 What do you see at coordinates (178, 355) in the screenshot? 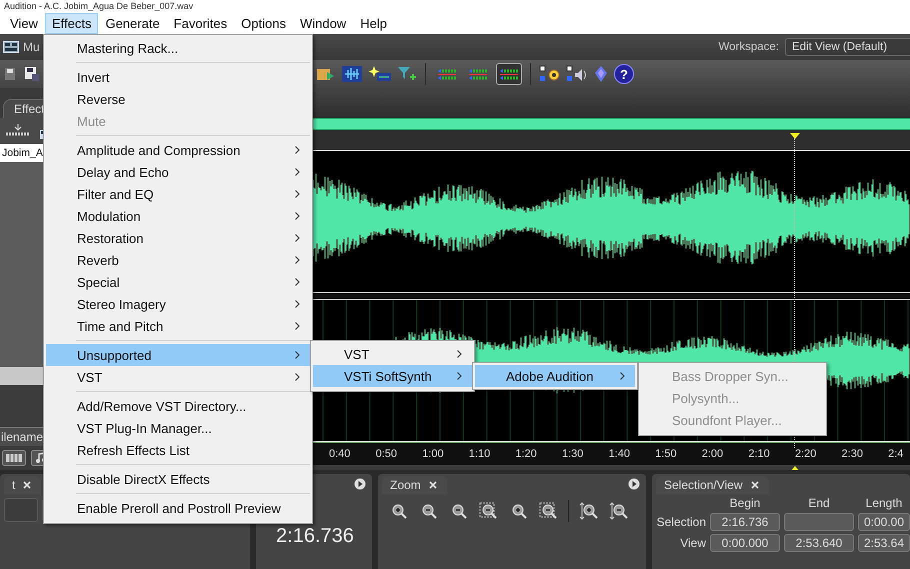
I see `menu-item: Unsupported` at bounding box center [178, 355].